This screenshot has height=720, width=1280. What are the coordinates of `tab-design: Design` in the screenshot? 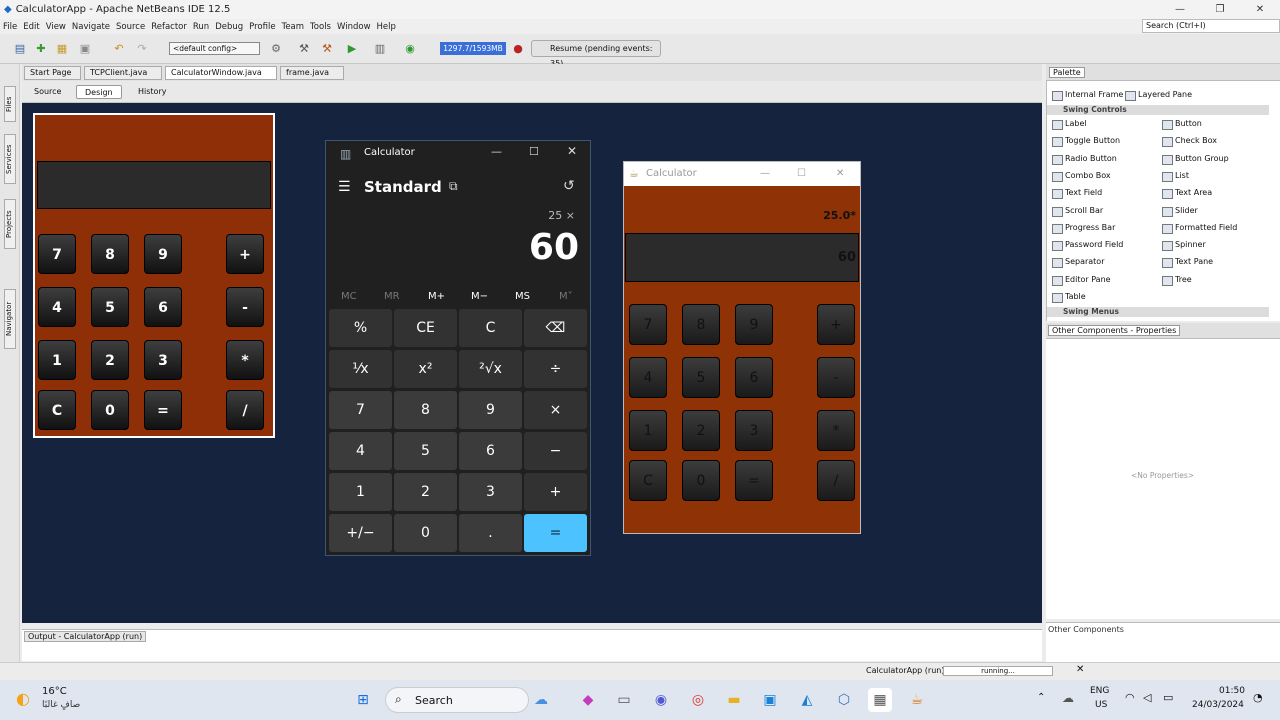 It's located at (99, 92).